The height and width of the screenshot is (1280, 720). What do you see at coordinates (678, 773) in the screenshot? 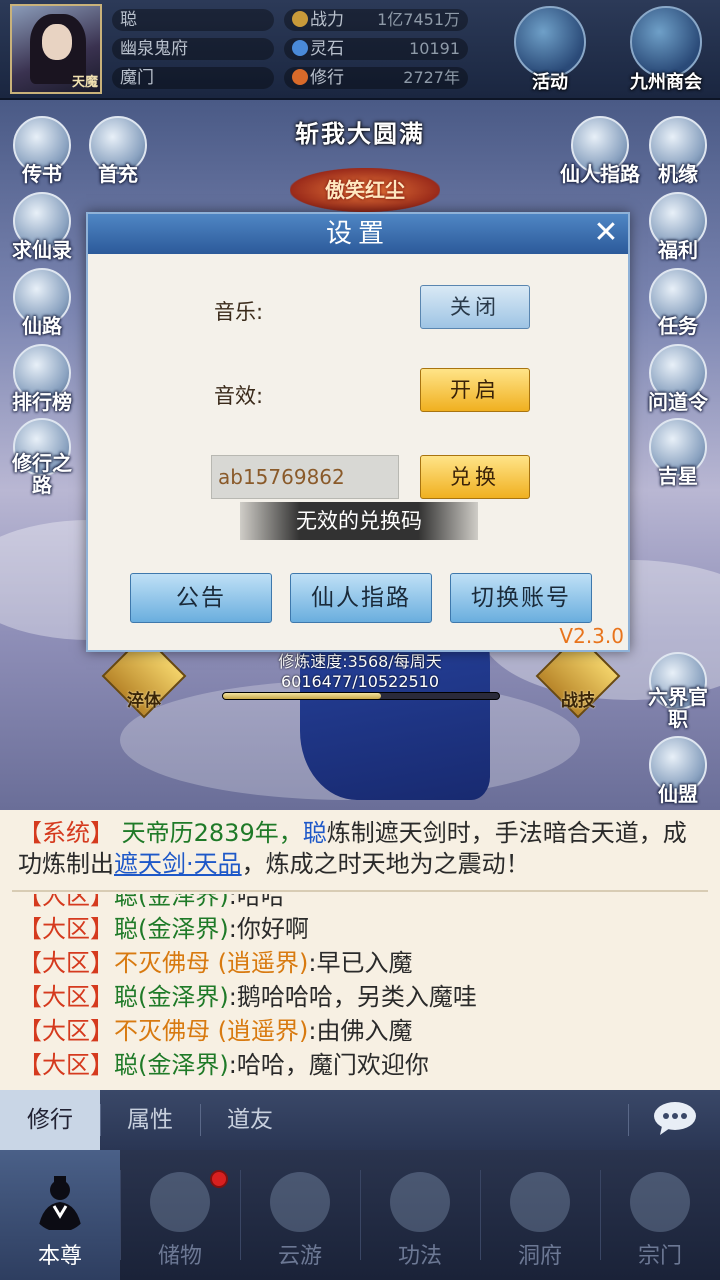
I see `alliance-button: 仙盟` at bounding box center [678, 773].